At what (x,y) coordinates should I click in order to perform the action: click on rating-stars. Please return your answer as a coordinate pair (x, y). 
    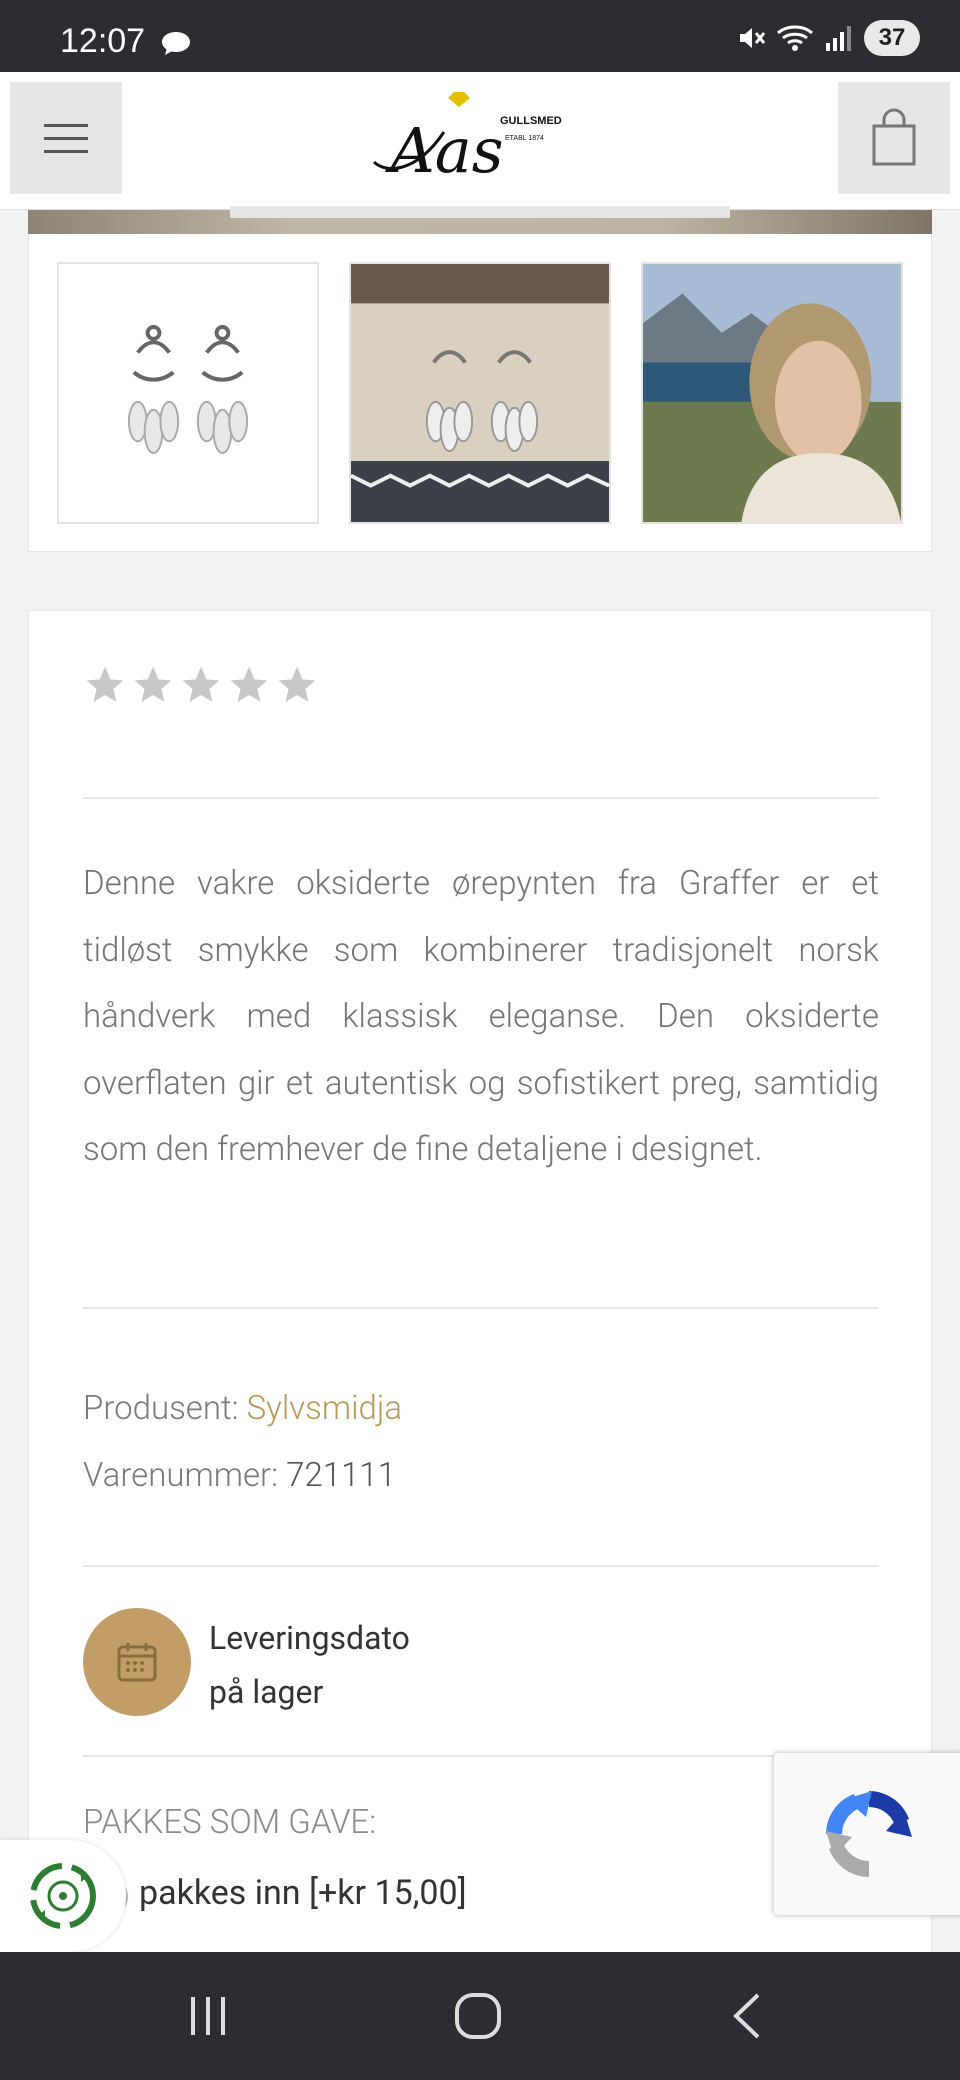
    Looking at the image, I should click on (201, 685).